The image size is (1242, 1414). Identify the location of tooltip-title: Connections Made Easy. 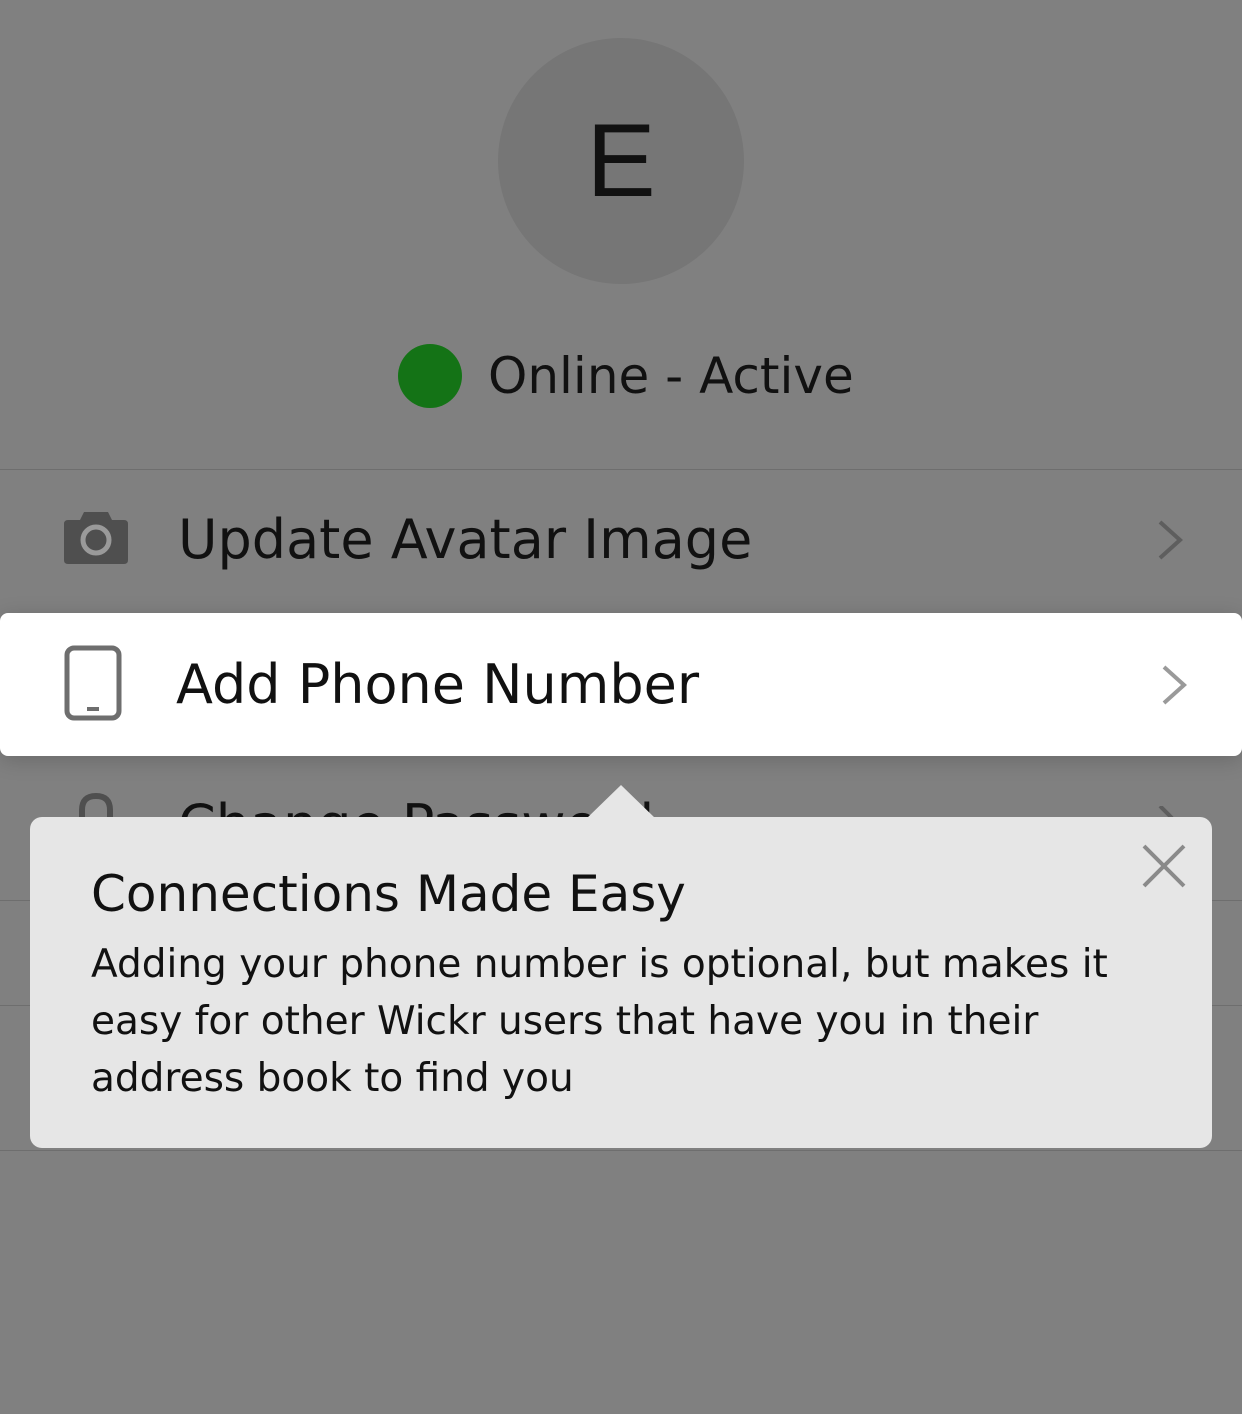
(388, 894).